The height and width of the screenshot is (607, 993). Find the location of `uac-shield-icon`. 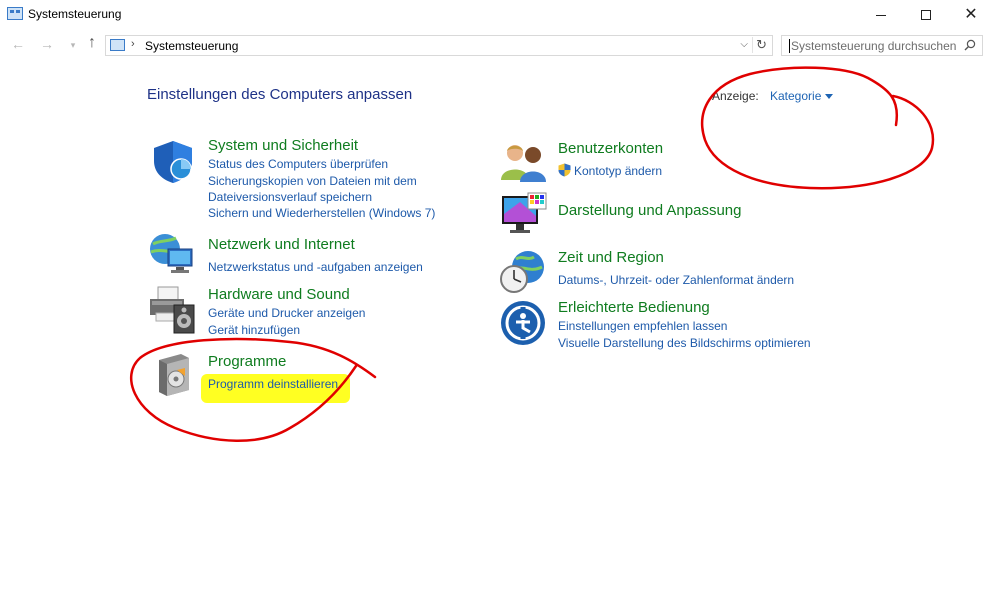

uac-shield-icon is located at coordinates (564, 170).